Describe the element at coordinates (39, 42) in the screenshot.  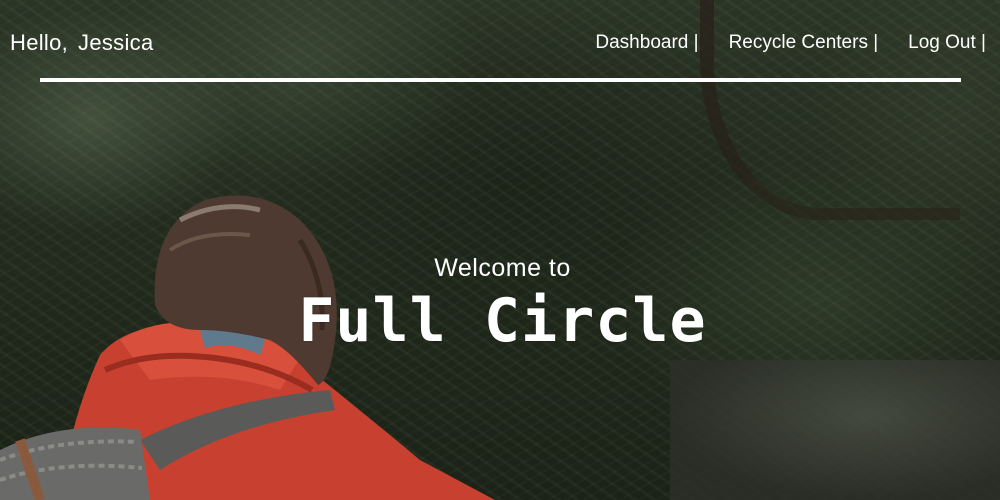
I see `greeting-text: Hello,` at that location.